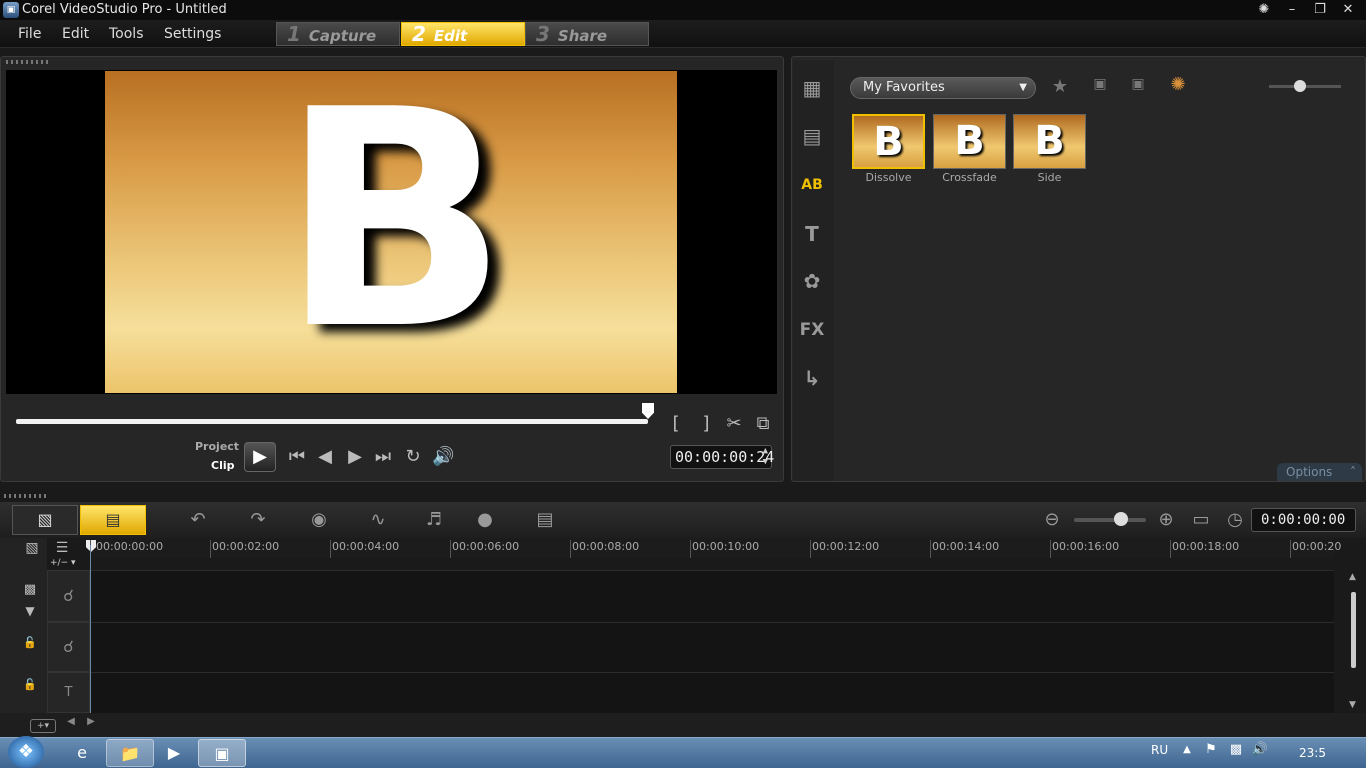 This screenshot has width=1366, height=768. What do you see at coordinates (943, 88) in the screenshot?
I see `library-folder-select: My Favorites ▼` at bounding box center [943, 88].